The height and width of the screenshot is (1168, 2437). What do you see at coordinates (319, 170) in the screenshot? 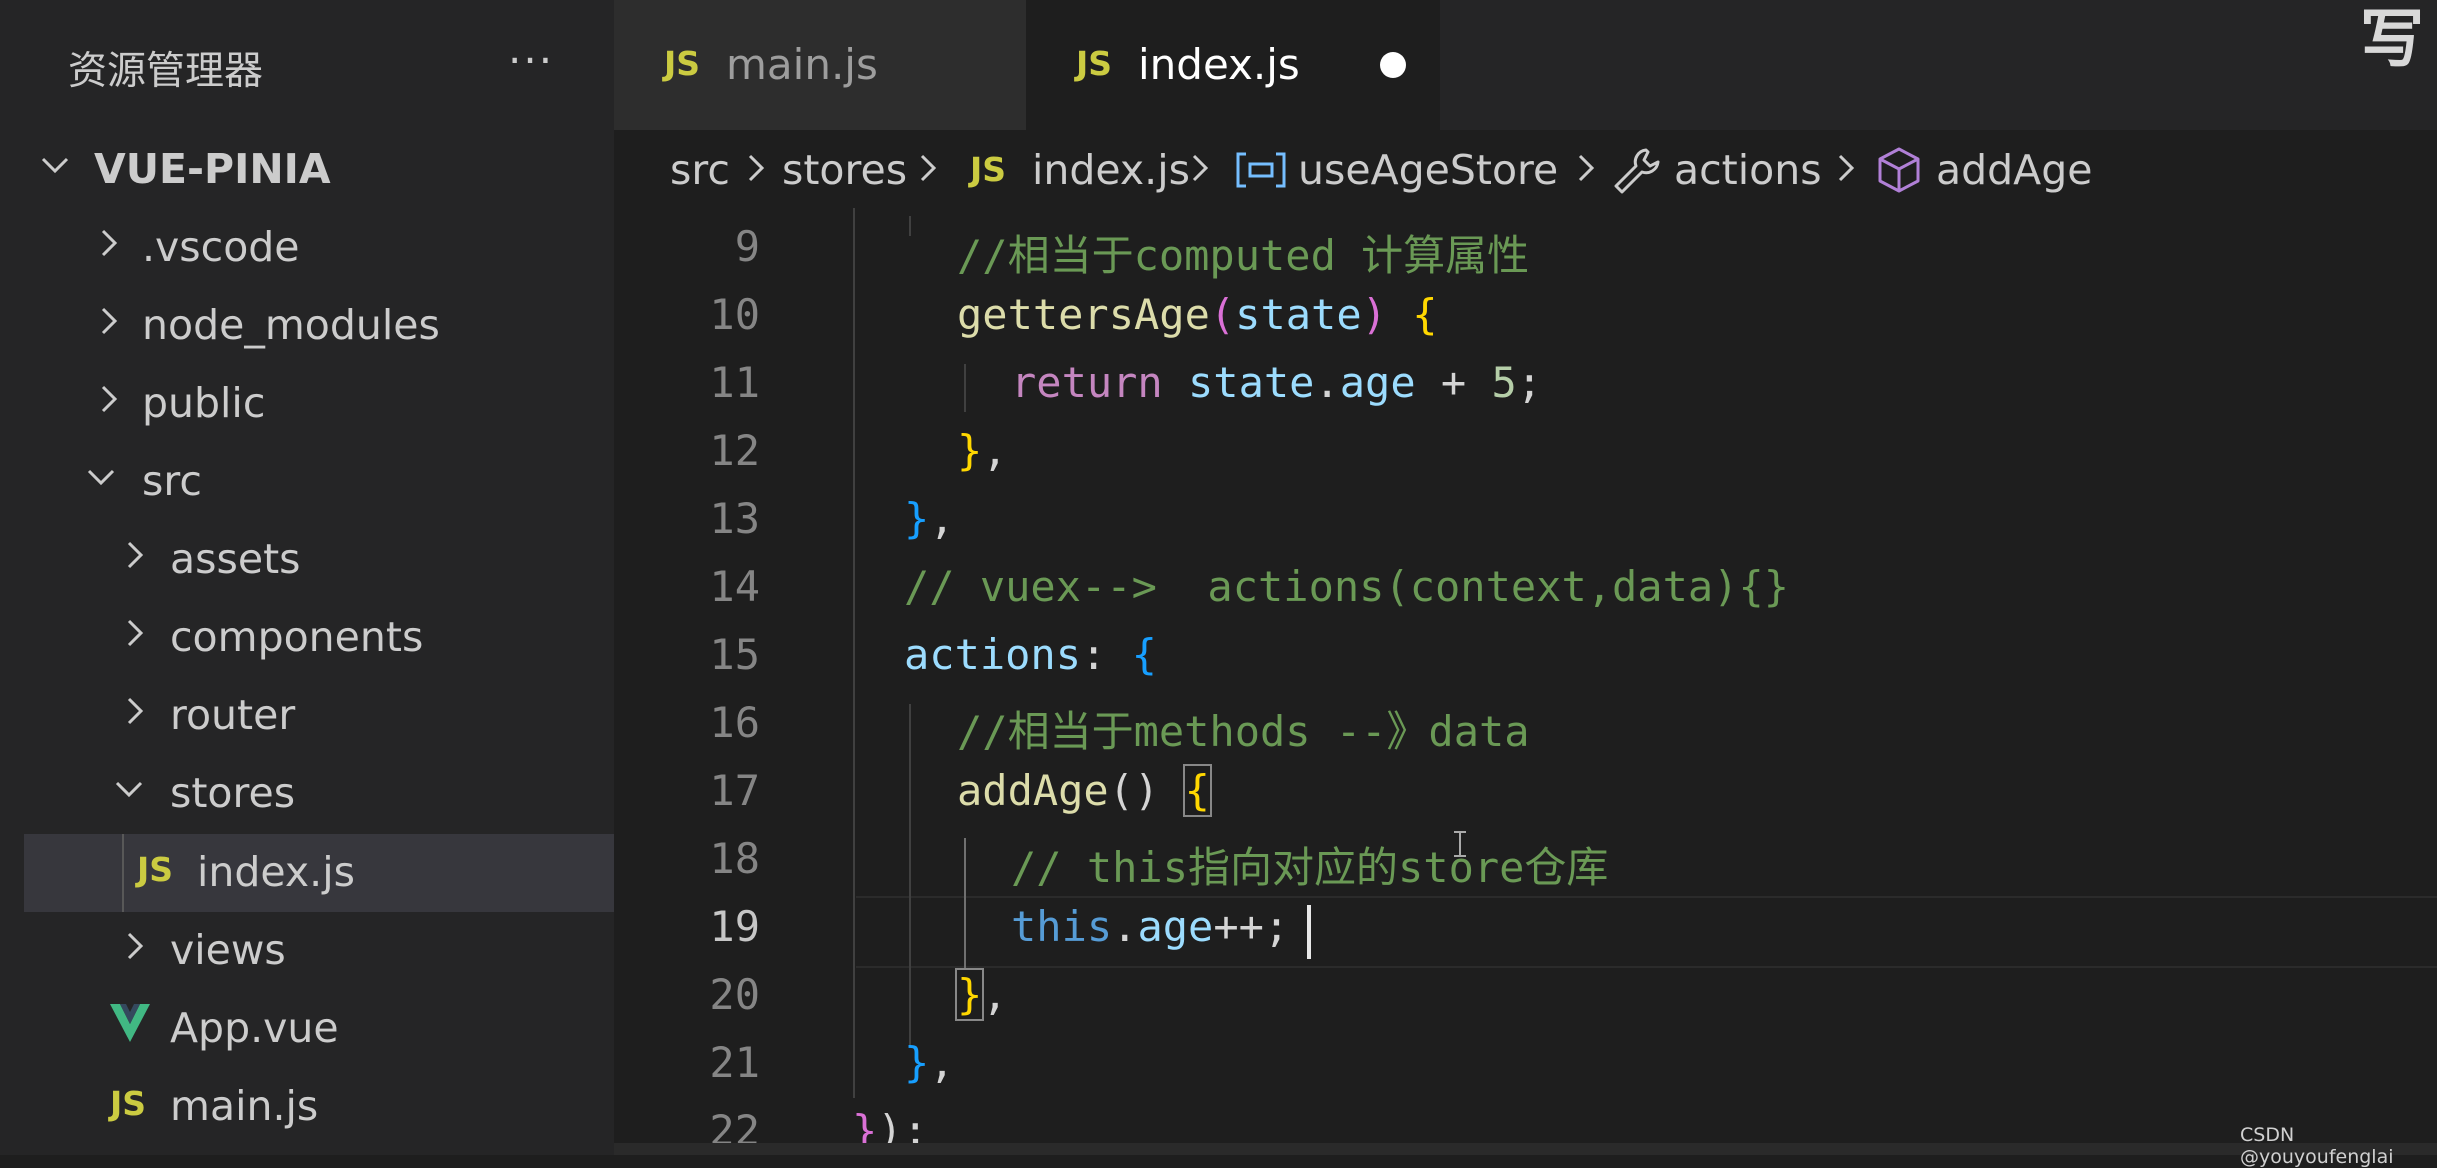
I see `project-root: VUE-PINIA` at bounding box center [319, 170].